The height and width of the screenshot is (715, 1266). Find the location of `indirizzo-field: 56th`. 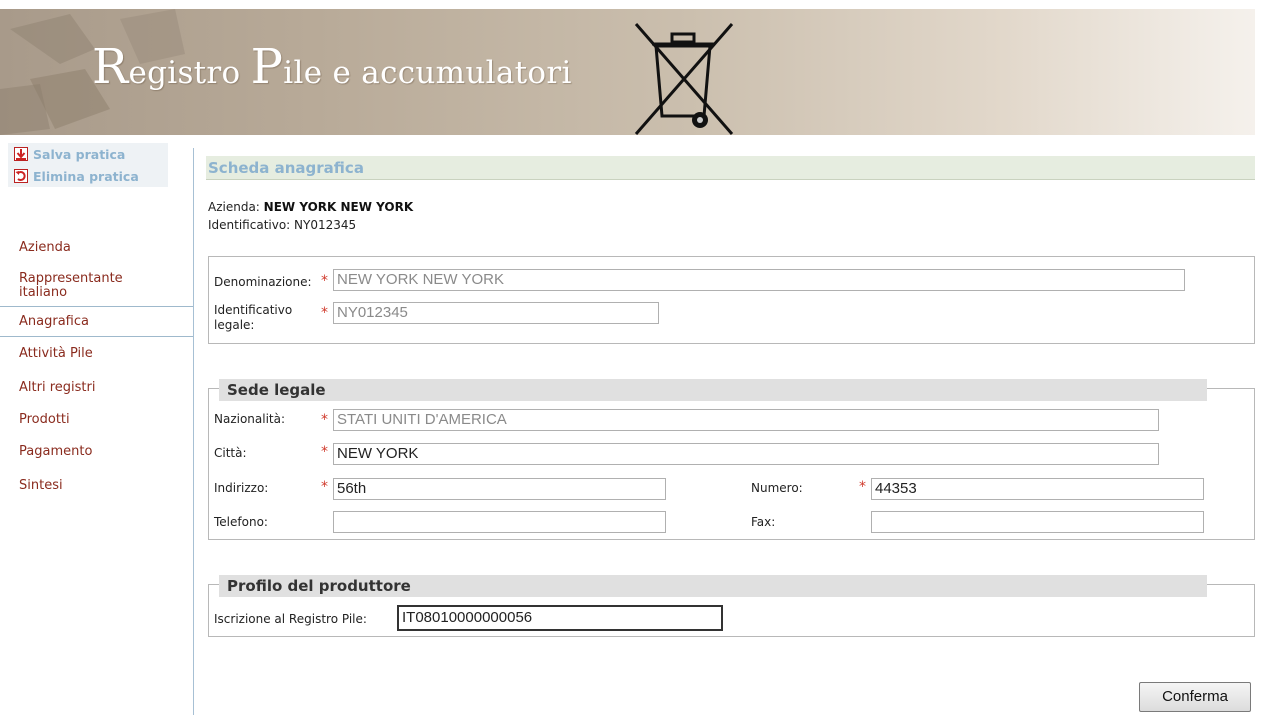

indirizzo-field: 56th is located at coordinates (499, 489).